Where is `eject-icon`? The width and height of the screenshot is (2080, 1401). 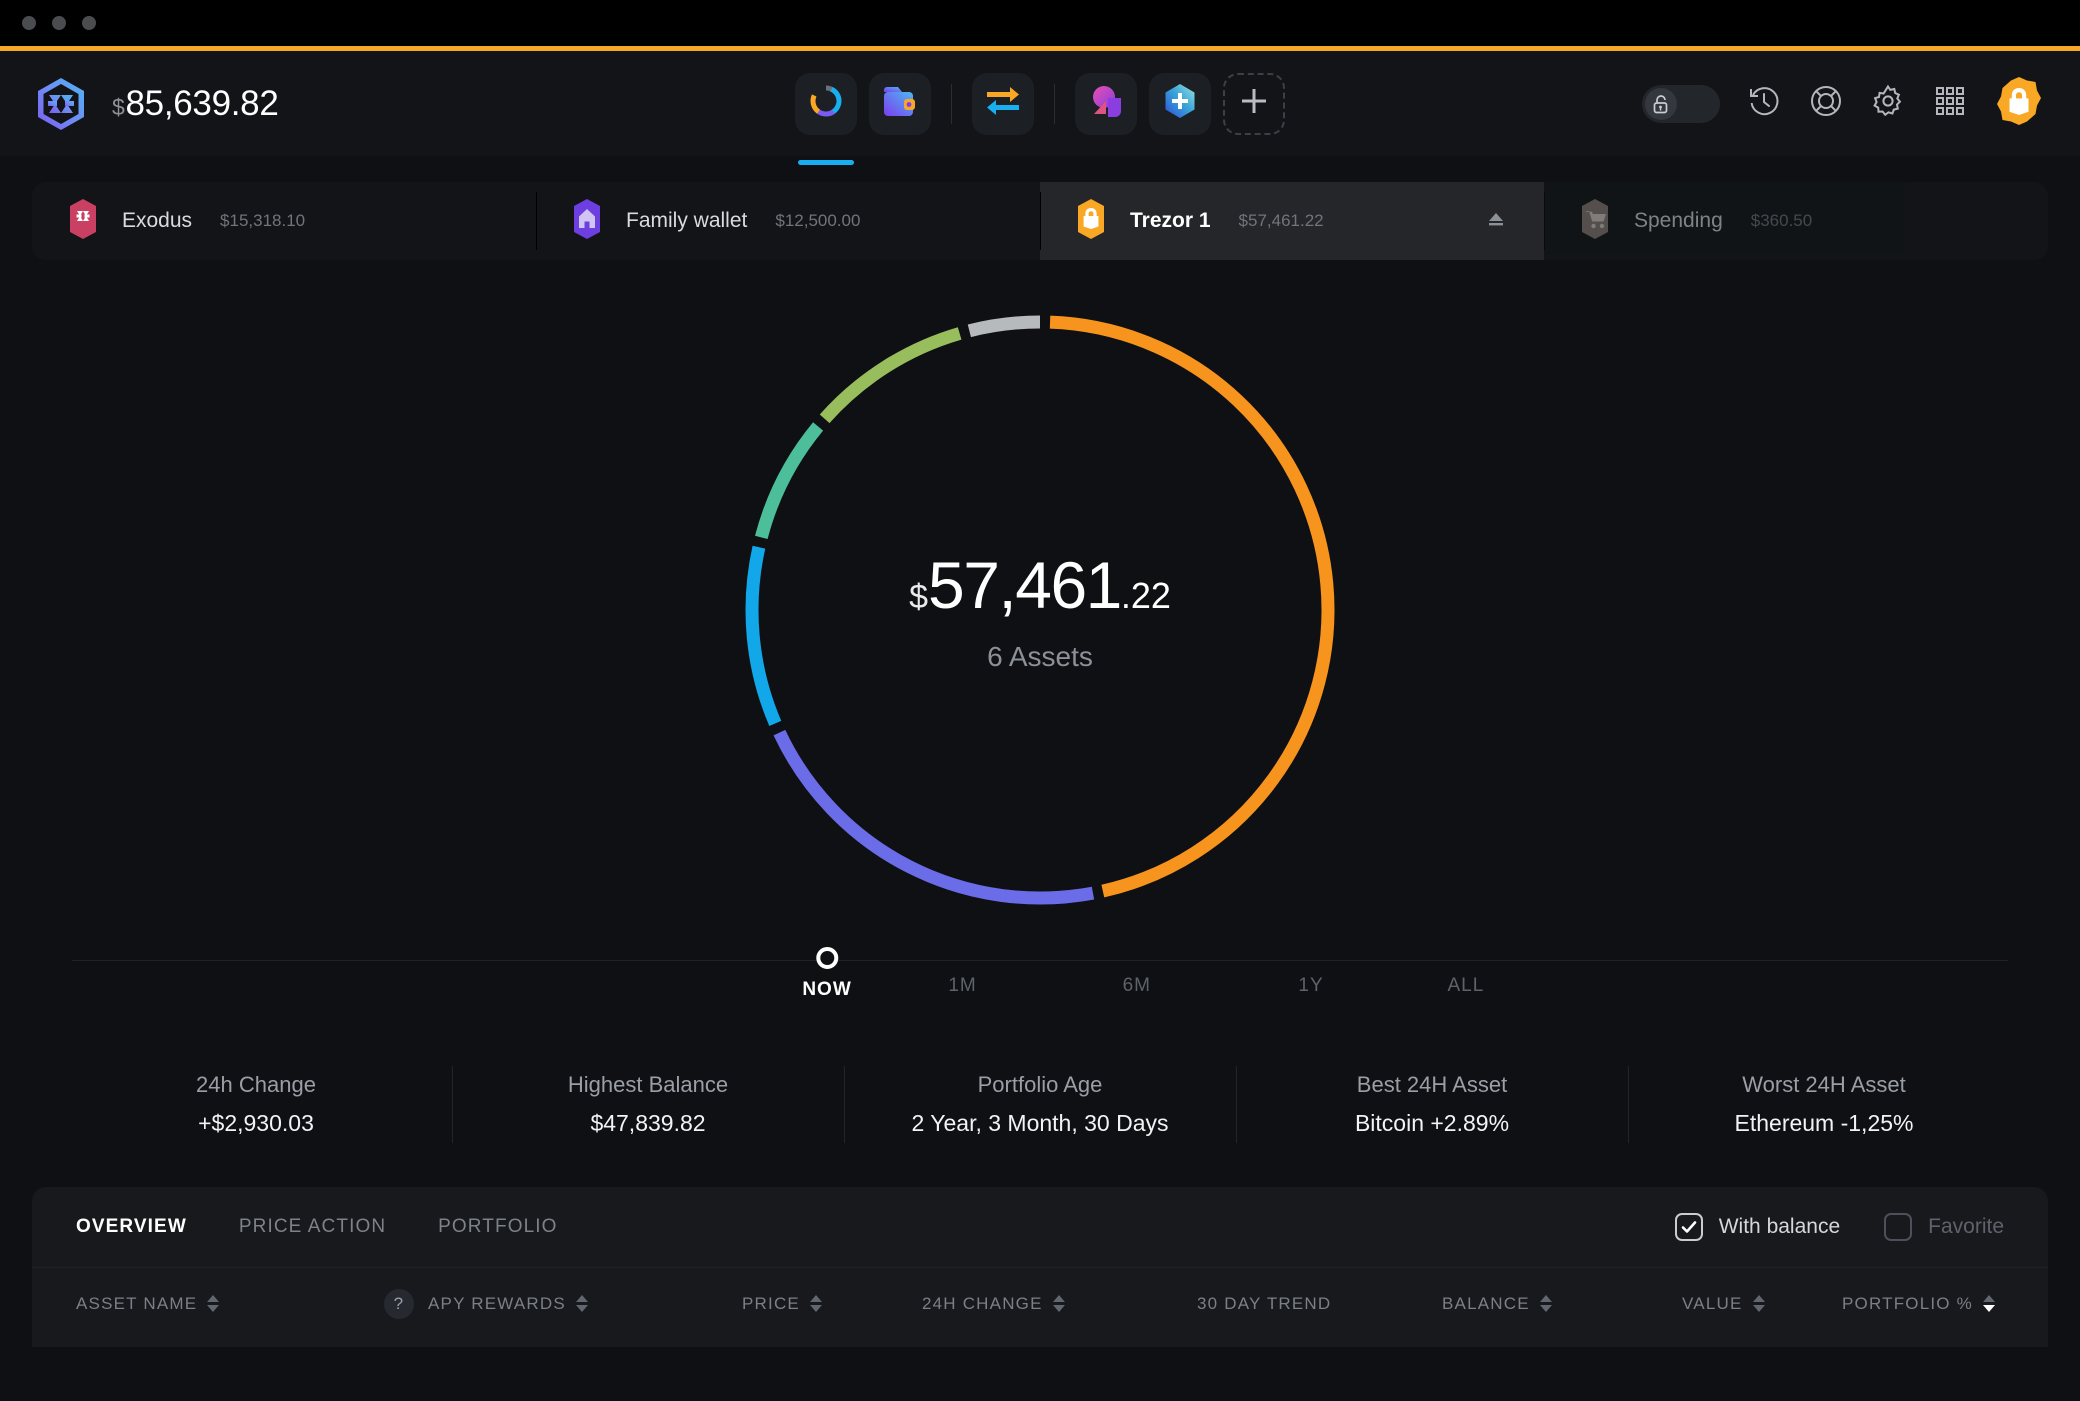
eject-icon is located at coordinates (1496, 221).